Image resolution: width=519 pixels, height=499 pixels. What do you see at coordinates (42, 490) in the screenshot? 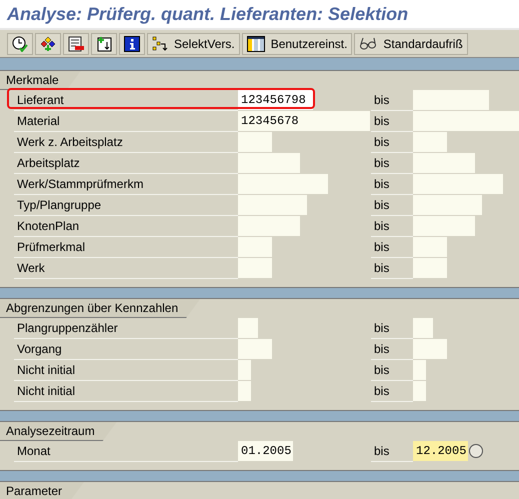
I see `group-title: Parameter` at bounding box center [42, 490].